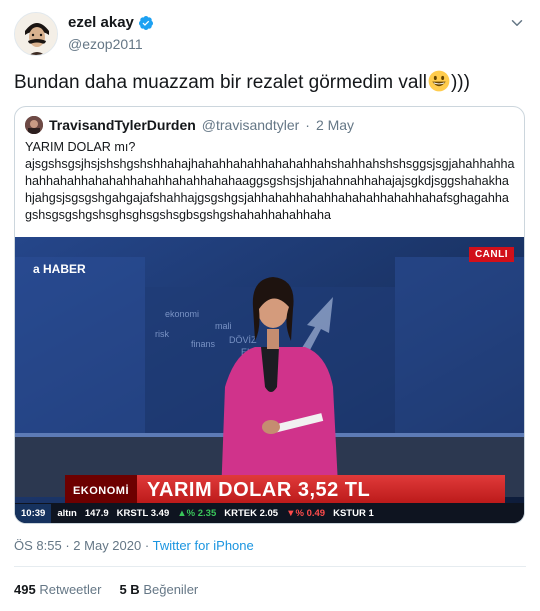  Describe the element at coordinates (145, 22) in the screenshot. I see `verified-badge-icon` at that location.